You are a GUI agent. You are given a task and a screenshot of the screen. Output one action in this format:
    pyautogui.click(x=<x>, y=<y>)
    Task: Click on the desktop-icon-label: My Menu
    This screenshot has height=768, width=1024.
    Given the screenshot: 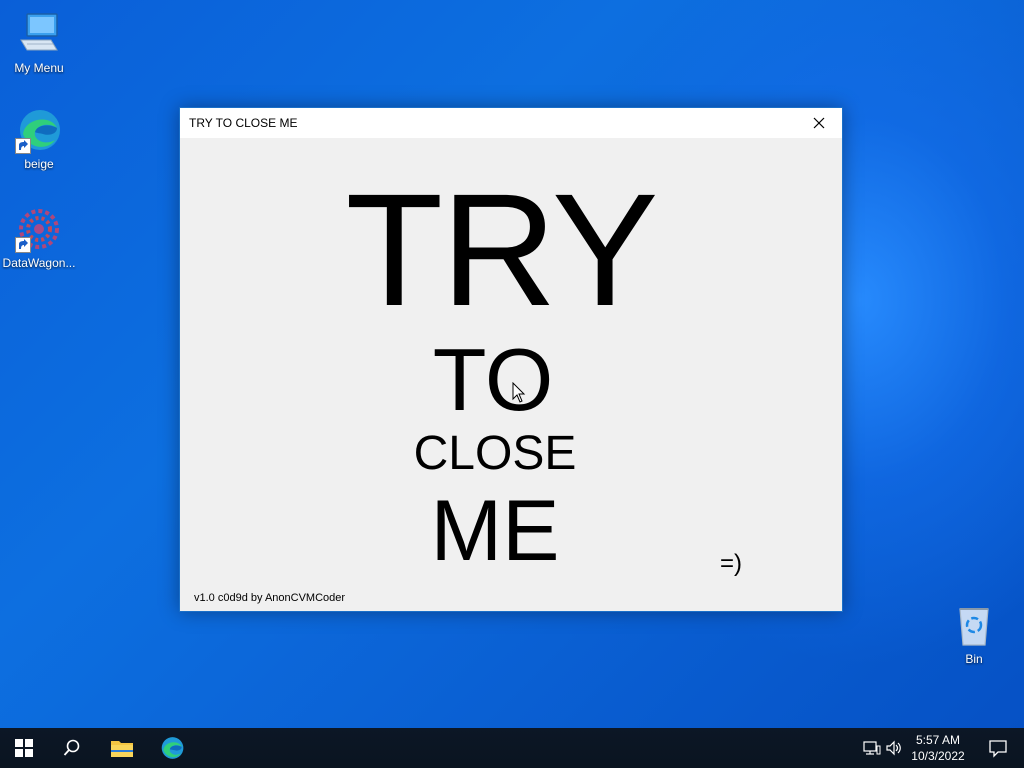 What is the action you would take?
    pyautogui.click(x=39, y=68)
    